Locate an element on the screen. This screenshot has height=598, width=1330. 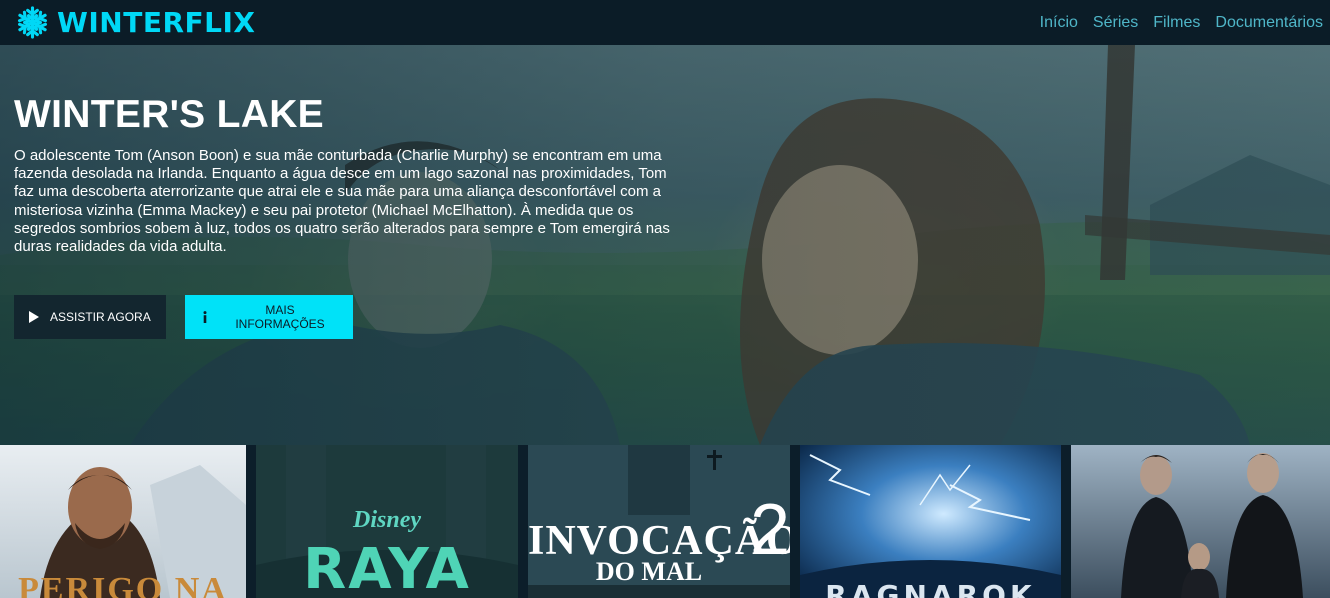
watch-now-label: ASSISTIR AGORA is located at coordinates (100, 317).